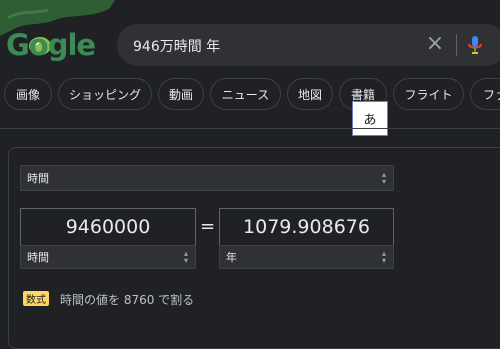 This screenshot has height=349, width=500. What do you see at coordinates (208, 226) in the screenshot?
I see `equals-sign: =` at bounding box center [208, 226].